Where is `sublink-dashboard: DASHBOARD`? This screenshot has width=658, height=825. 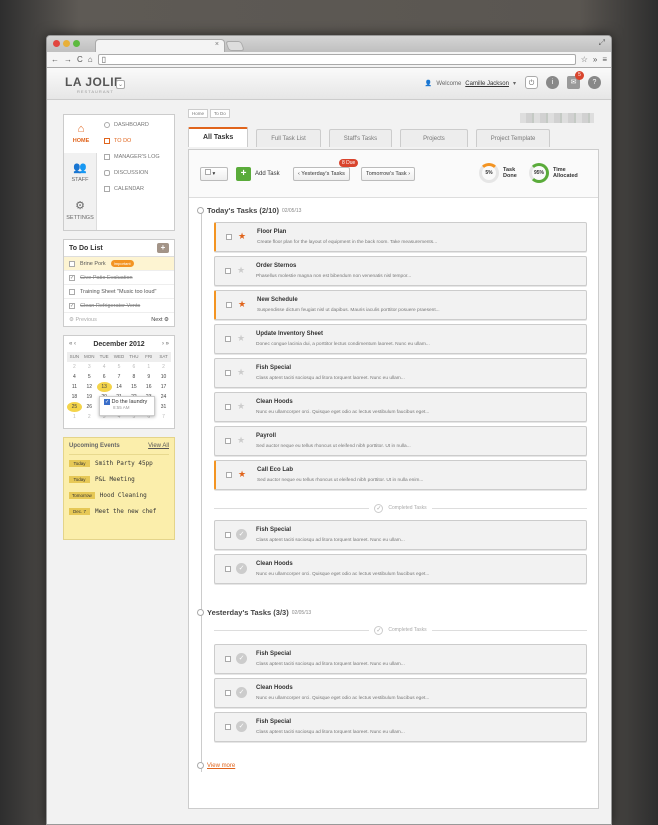
sublink-dashboard: DASHBOARD is located at coordinates (132, 125).